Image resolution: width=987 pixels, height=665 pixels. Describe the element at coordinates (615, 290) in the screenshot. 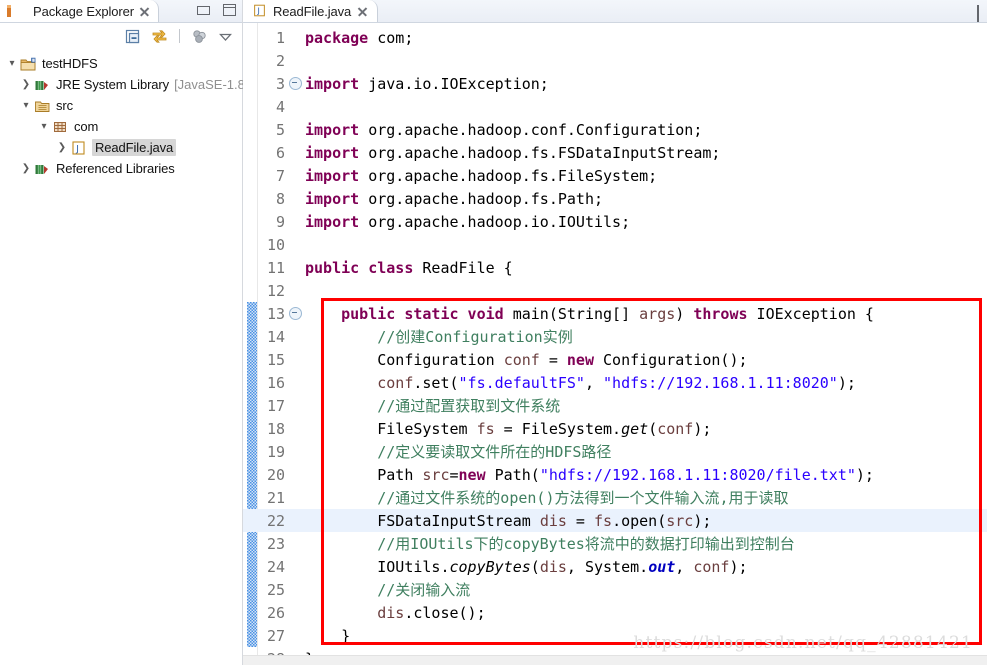

I see `code-line: 12` at that location.